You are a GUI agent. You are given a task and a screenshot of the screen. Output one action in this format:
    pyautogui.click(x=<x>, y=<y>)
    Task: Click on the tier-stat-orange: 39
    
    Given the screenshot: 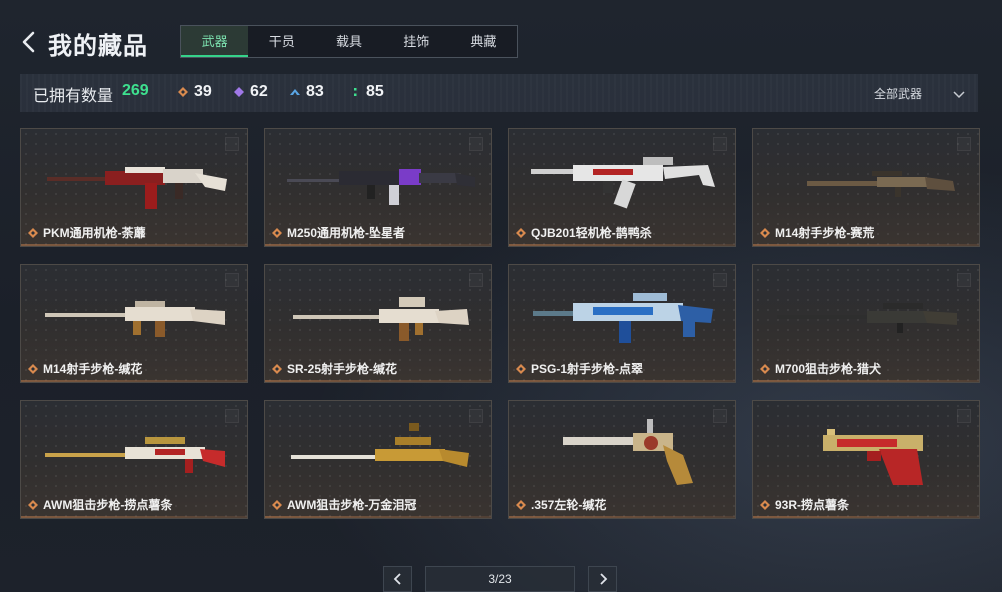 What is the action you would take?
    pyautogui.click(x=195, y=92)
    